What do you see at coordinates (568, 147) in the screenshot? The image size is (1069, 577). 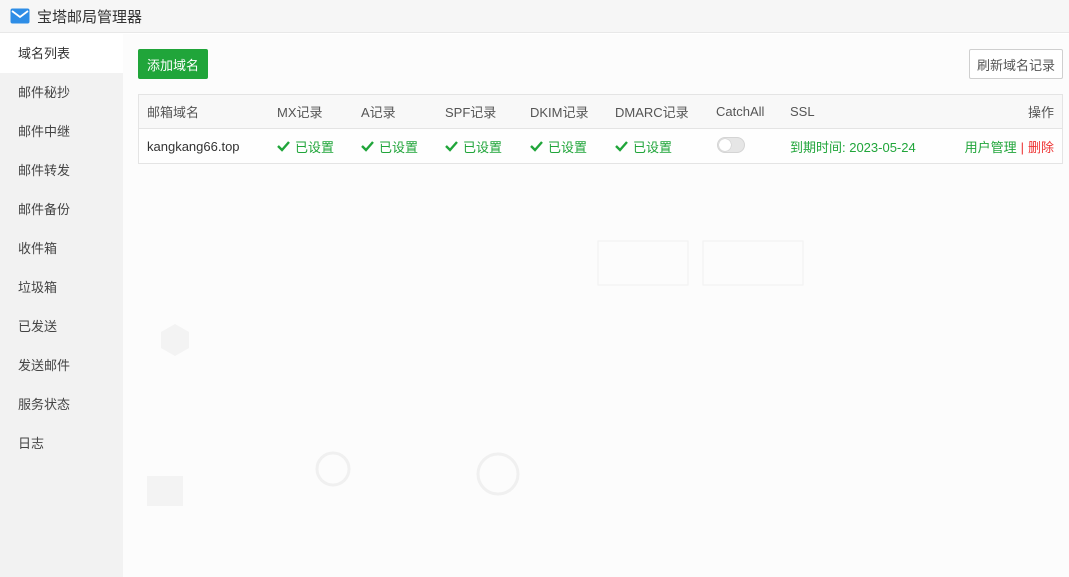 I see `dkim-status-label: 已设置` at bounding box center [568, 147].